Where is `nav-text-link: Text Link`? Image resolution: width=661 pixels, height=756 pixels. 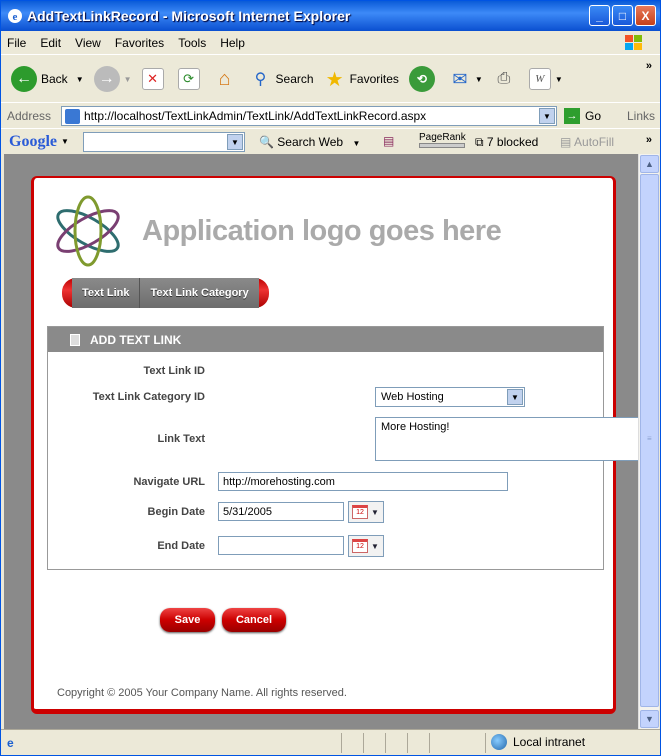
nav-text-link: Text Link is located at coordinates (106, 293).